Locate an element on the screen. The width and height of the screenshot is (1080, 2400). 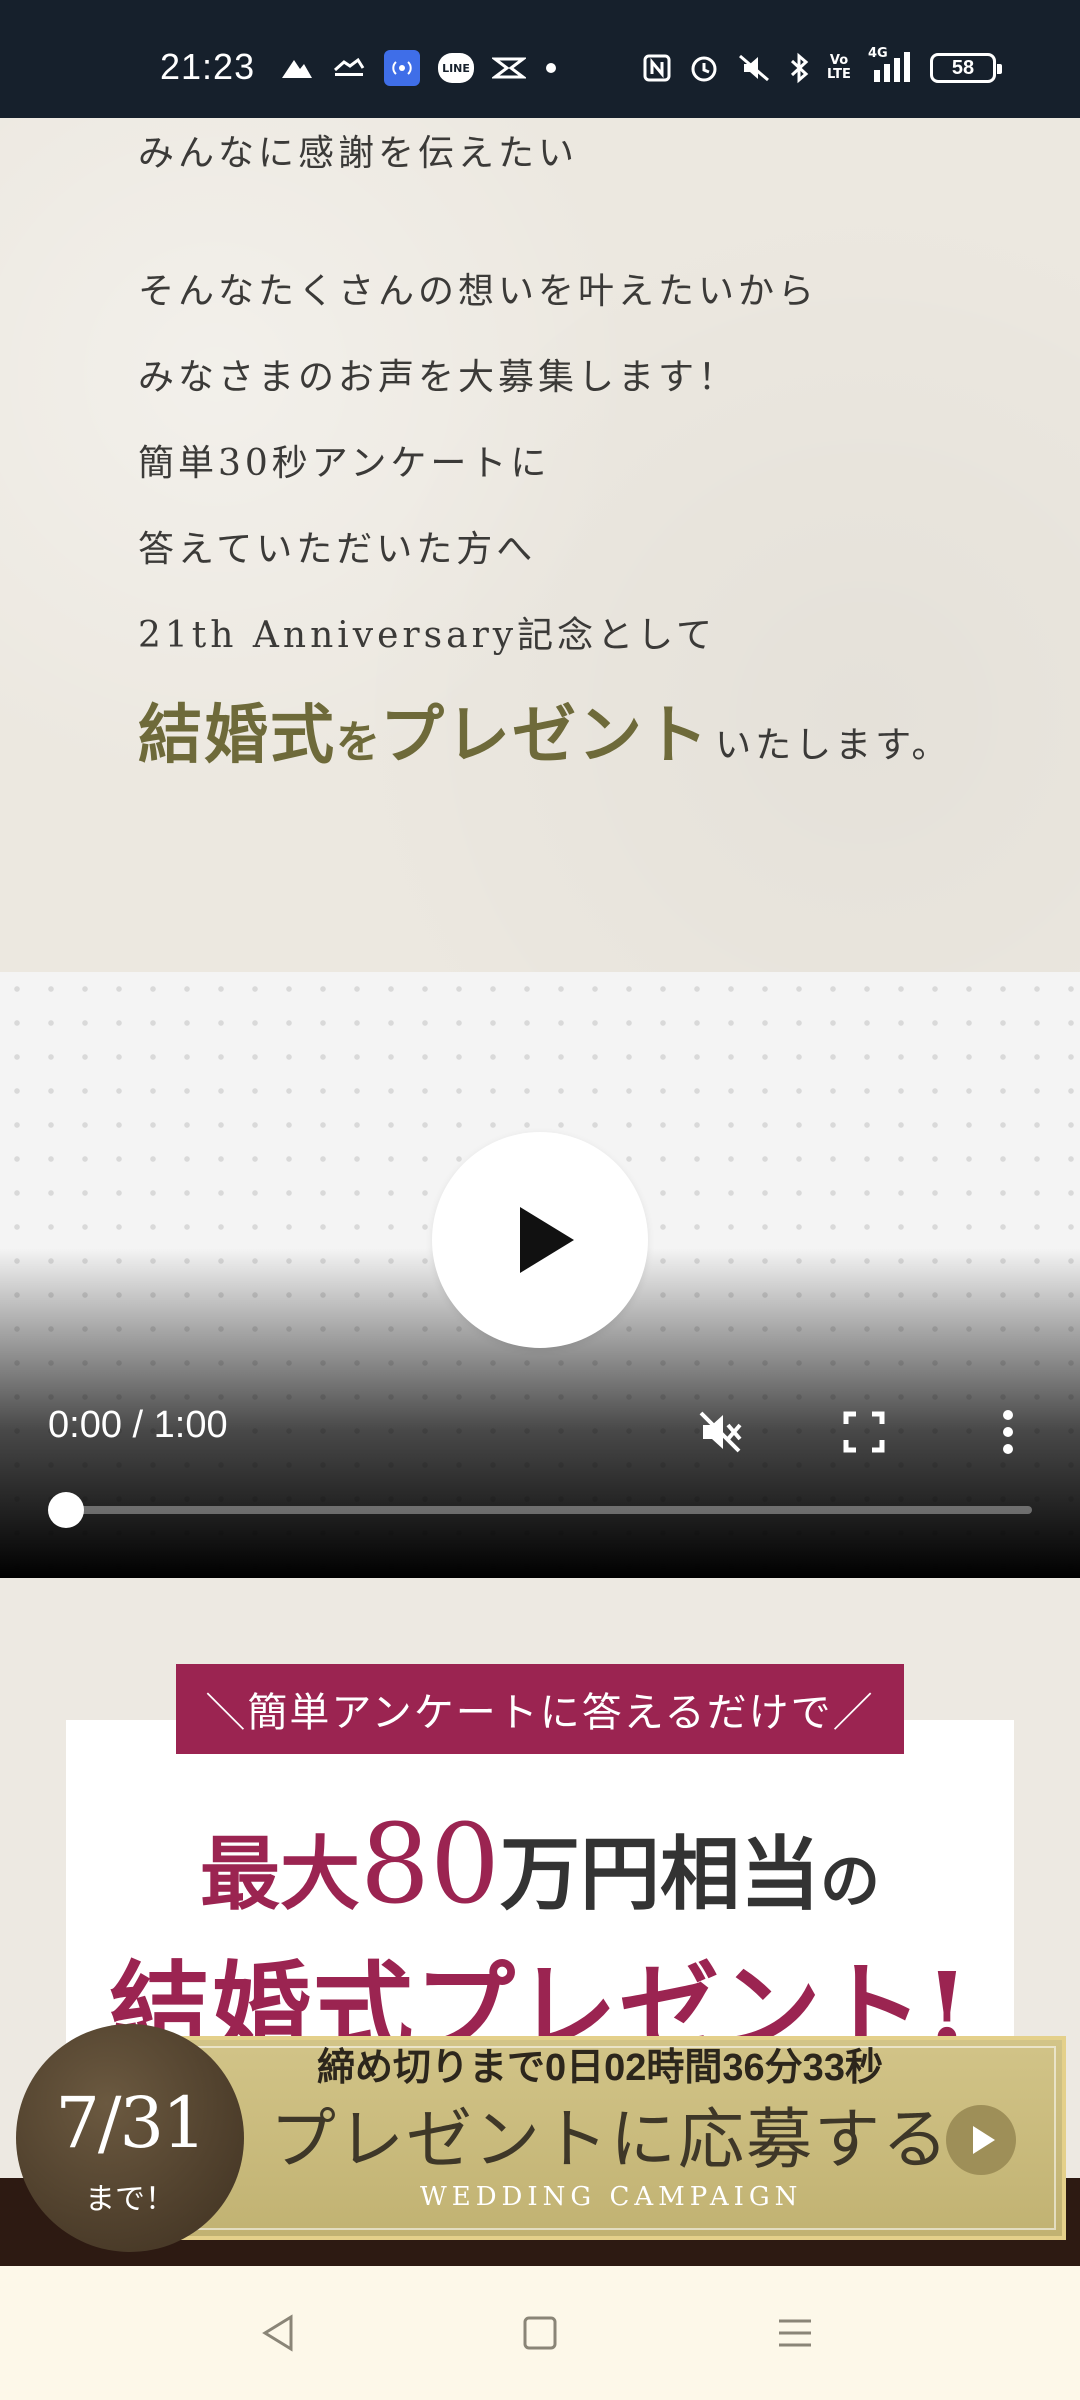
fullscreen-icon is located at coordinates (864, 1432).